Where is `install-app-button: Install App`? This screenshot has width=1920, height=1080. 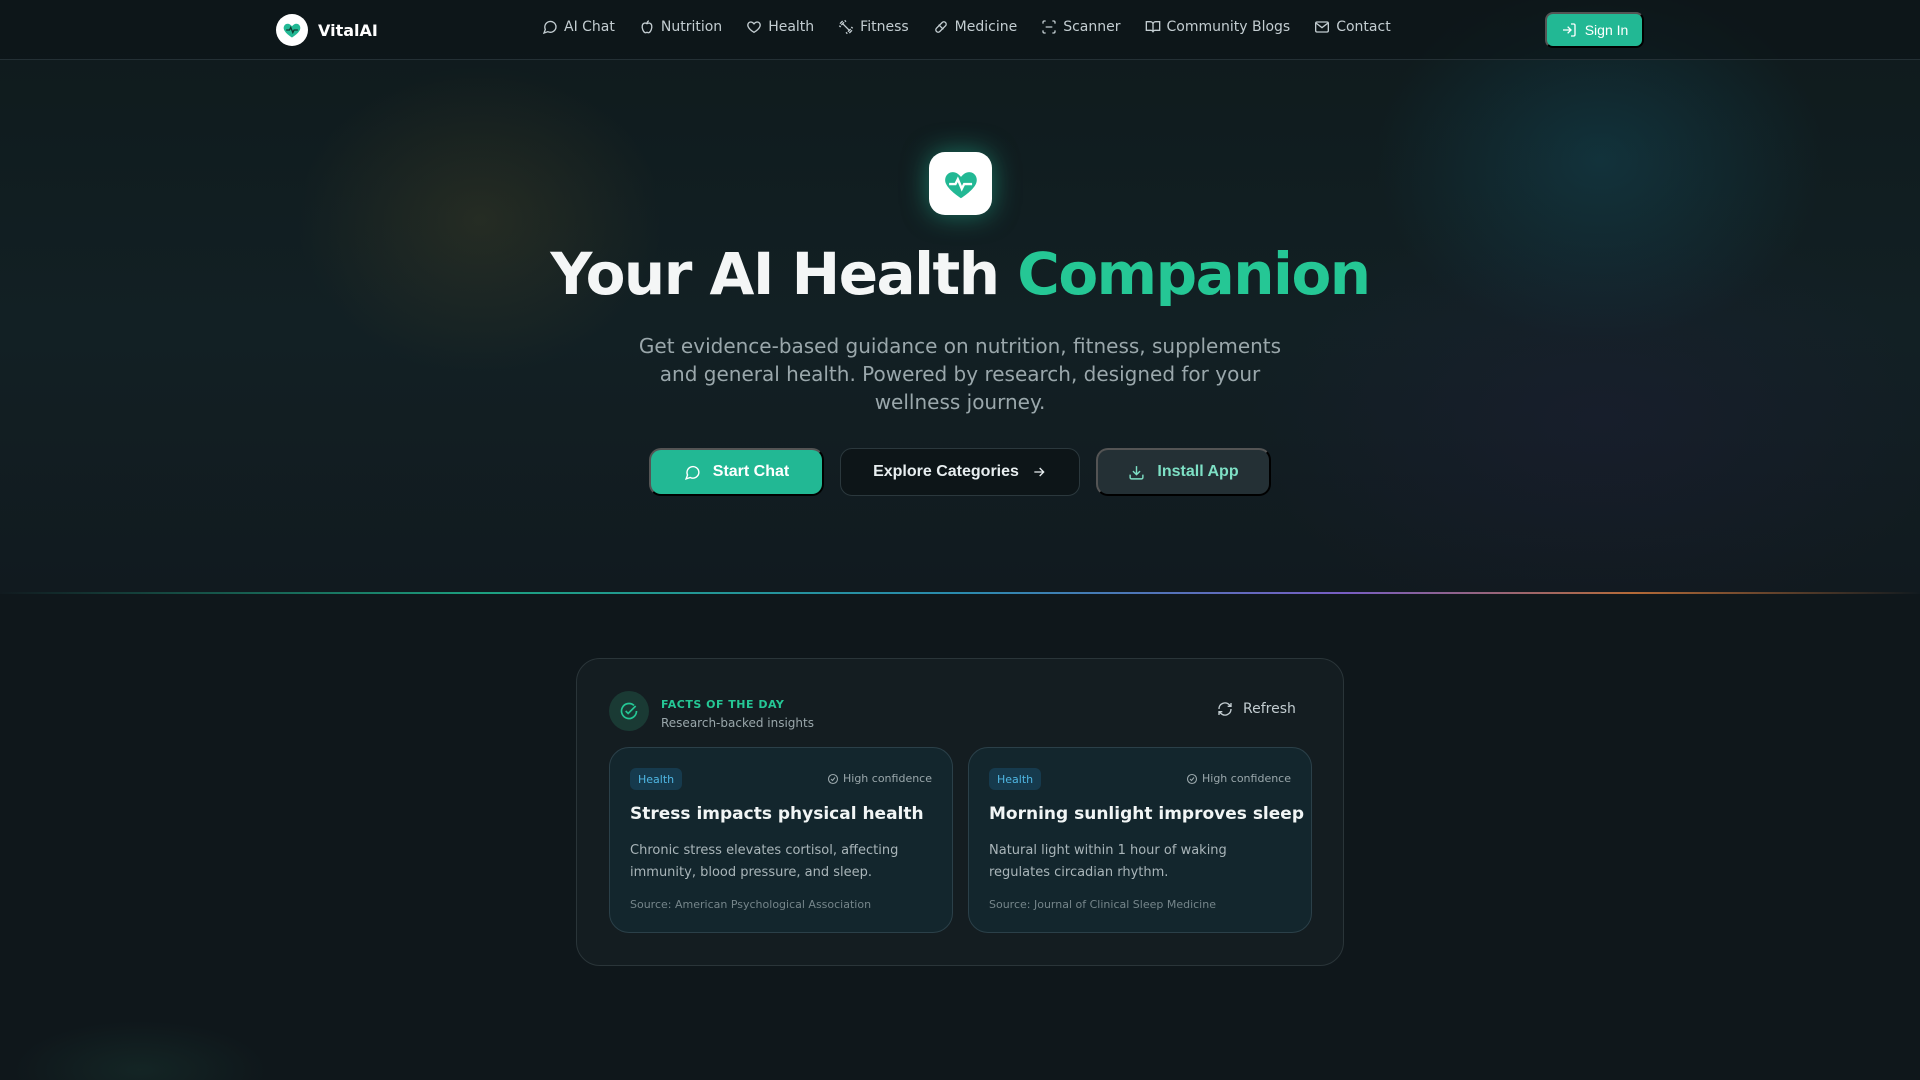
install-app-button: Install App is located at coordinates (1183, 472).